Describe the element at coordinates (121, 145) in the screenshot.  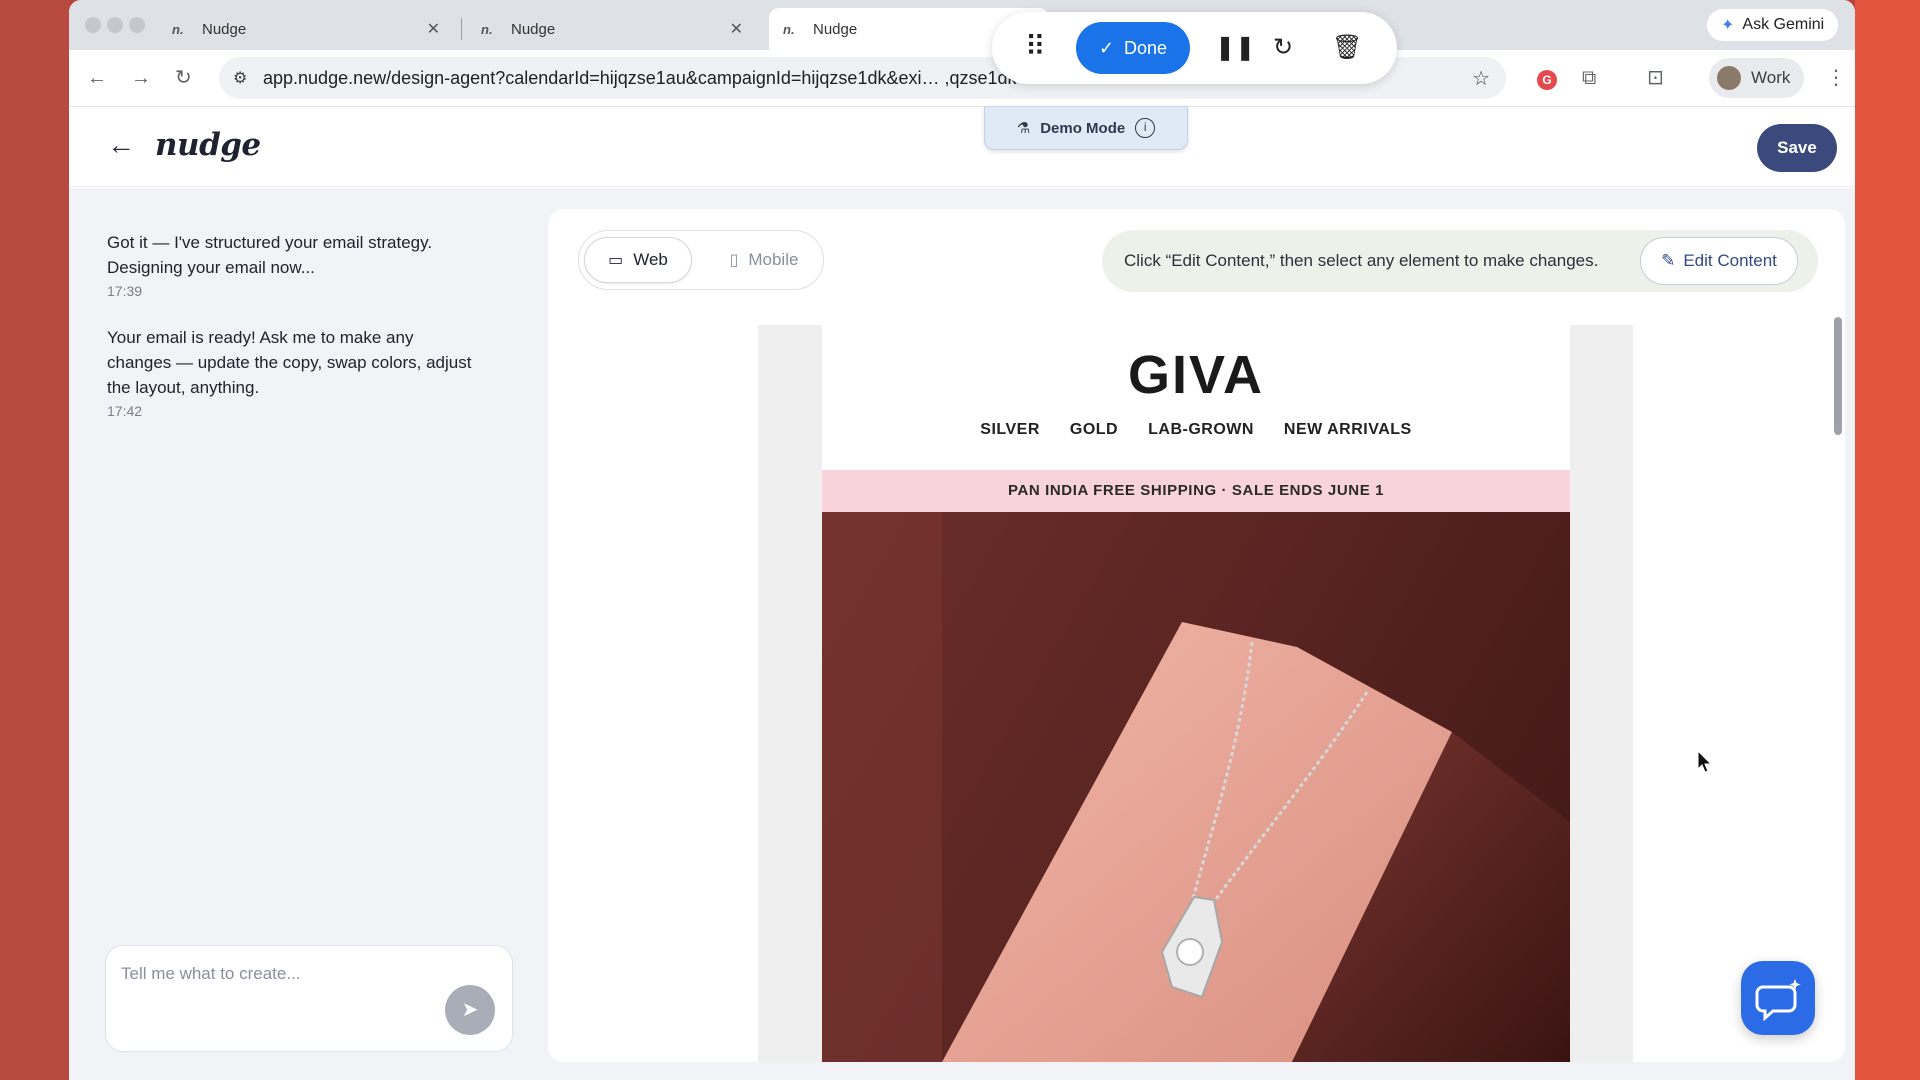
I see `arrow-left-icon: ←` at that location.